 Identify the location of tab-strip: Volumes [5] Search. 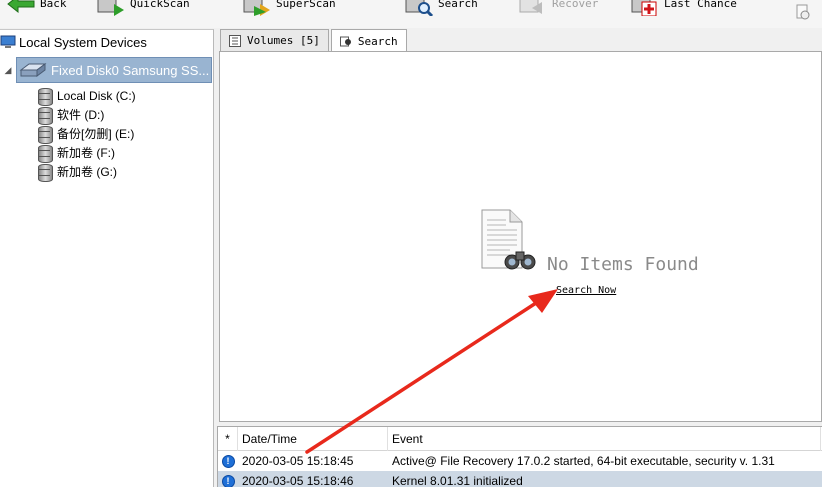
(314, 40).